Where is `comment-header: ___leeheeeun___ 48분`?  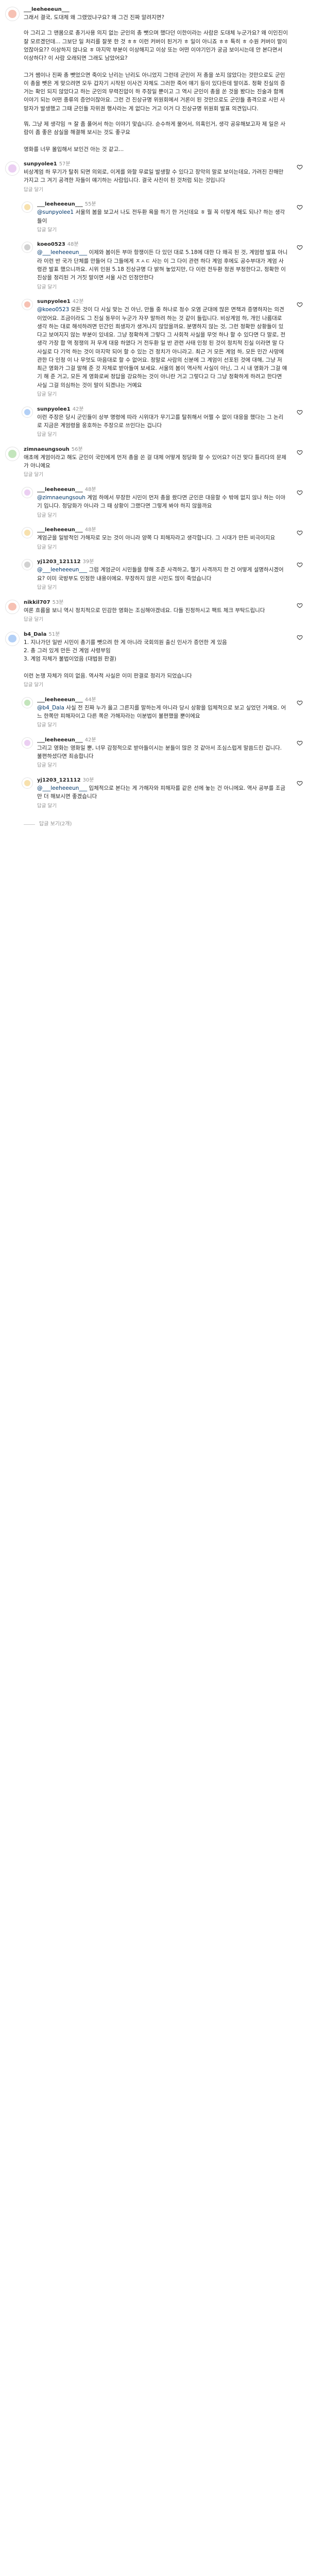
comment-header: ___leeheeeun___ 48분 is located at coordinates (163, 530).